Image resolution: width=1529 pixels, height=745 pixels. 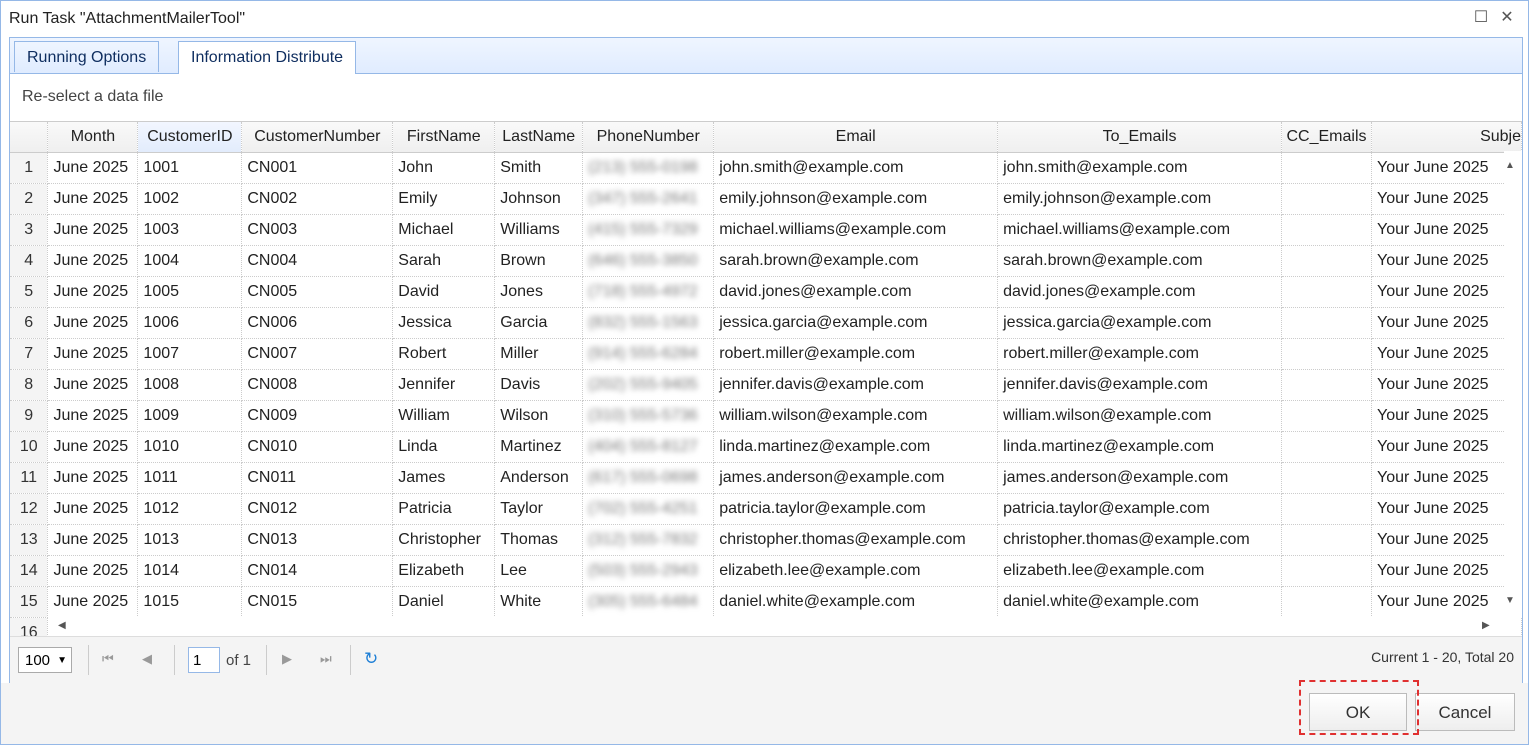 What do you see at coordinates (856, 385) in the screenshot?
I see `table-cell: jennifer.davis@example.com` at bounding box center [856, 385].